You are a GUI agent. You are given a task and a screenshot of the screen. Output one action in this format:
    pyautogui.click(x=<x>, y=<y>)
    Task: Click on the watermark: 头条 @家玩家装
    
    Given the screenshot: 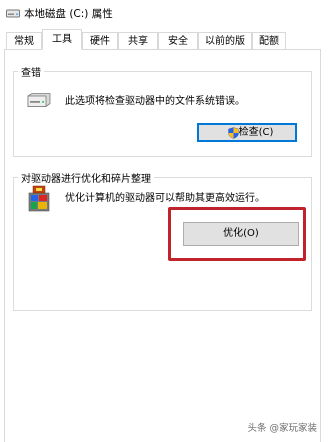 What is the action you would take?
    pyautogui.click(x=282, y=428)
    